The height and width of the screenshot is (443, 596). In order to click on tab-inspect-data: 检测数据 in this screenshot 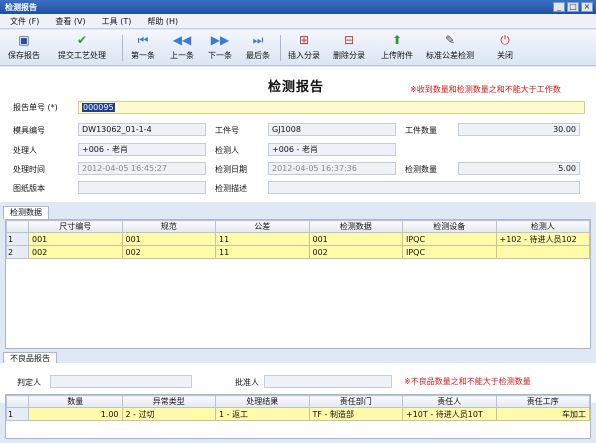, I will do `click(26, 212)`.